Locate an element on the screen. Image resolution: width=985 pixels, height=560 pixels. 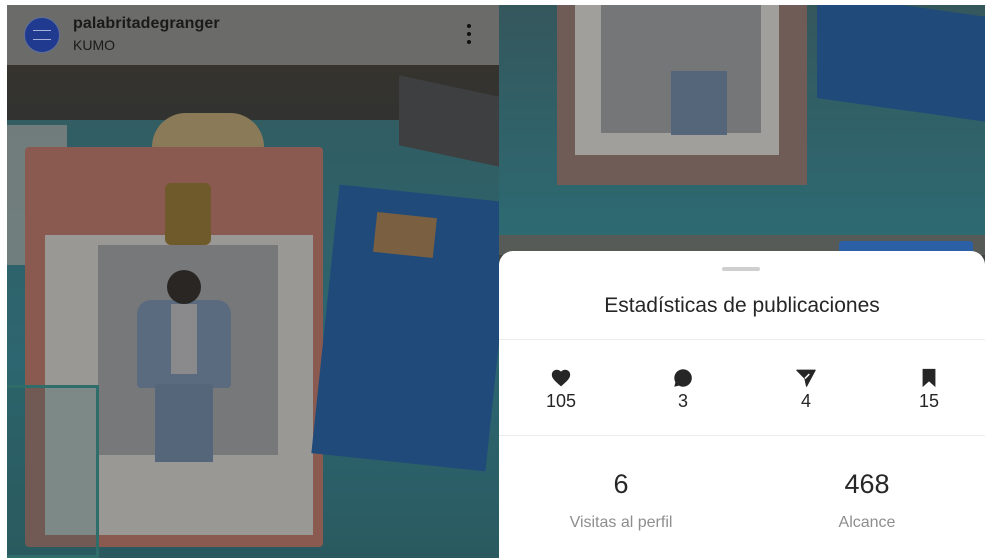
more-vertical-icon is located at coordinates (469, 34).